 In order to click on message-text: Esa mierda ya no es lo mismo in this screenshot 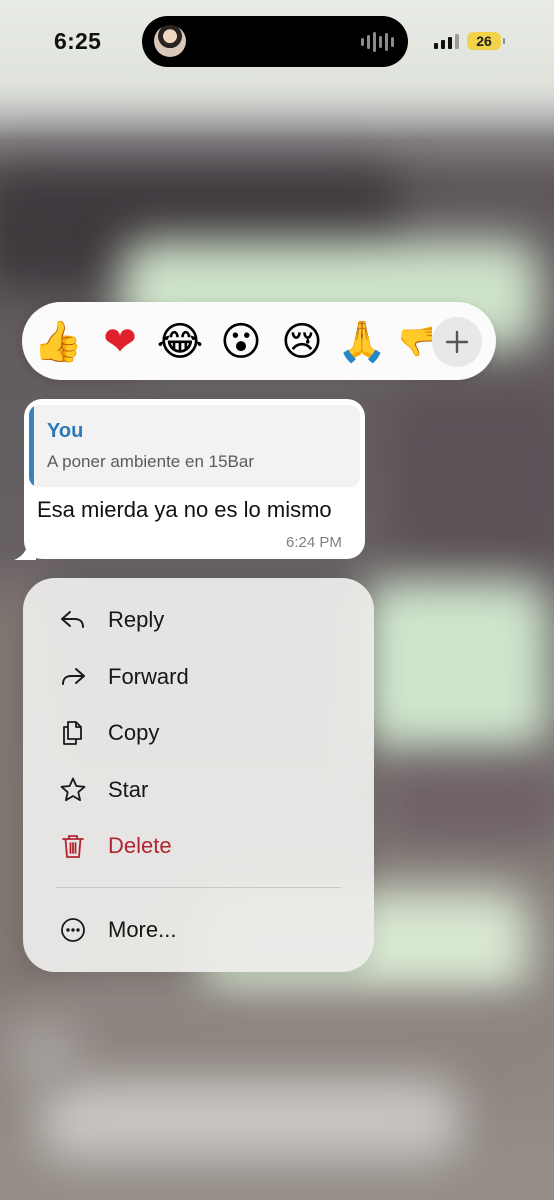, I will do `click(184, 509)`.